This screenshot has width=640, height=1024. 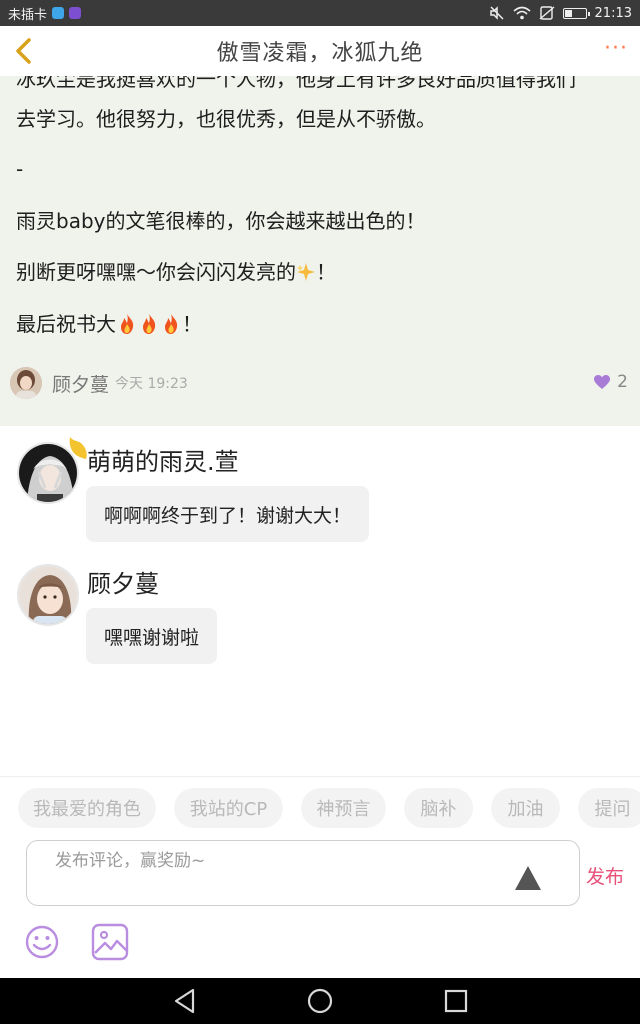 What do you see at coordinates (151, 384) in the screenshot?
I see `post-timestamp: 今天 19:23` at bounding box center [151, 384].